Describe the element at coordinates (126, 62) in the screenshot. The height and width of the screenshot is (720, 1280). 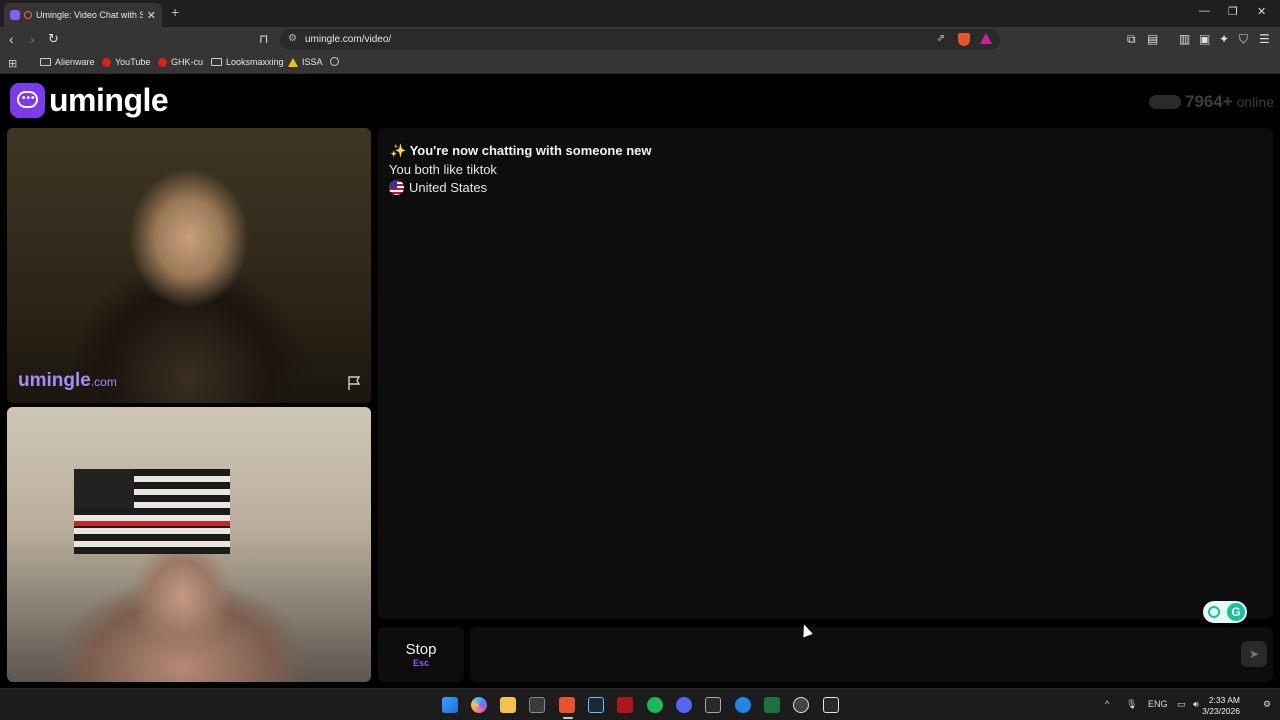
I see `bookmark-youtube: YouTube` at that location.